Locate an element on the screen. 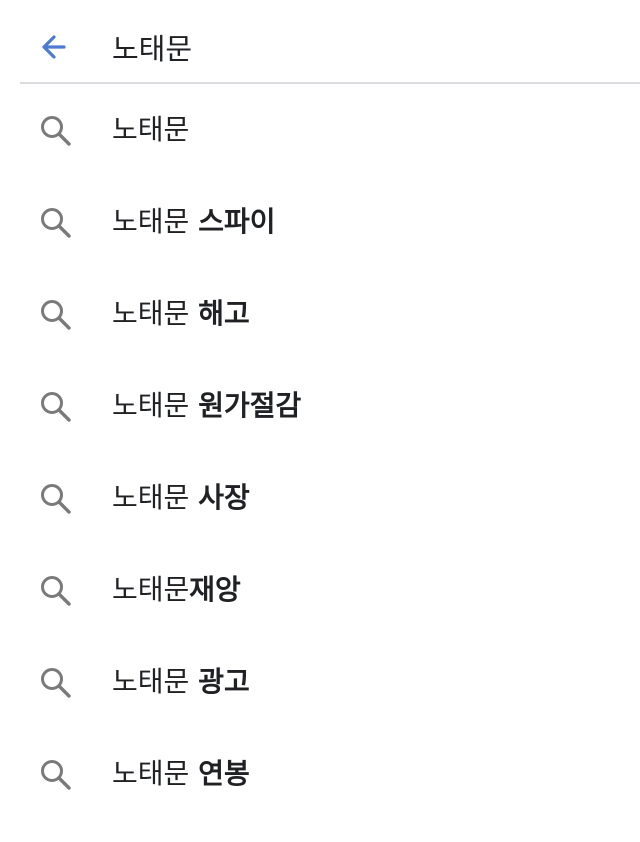  suggestion-text: 노태문 연봉 is located at coordinates (181, 774).